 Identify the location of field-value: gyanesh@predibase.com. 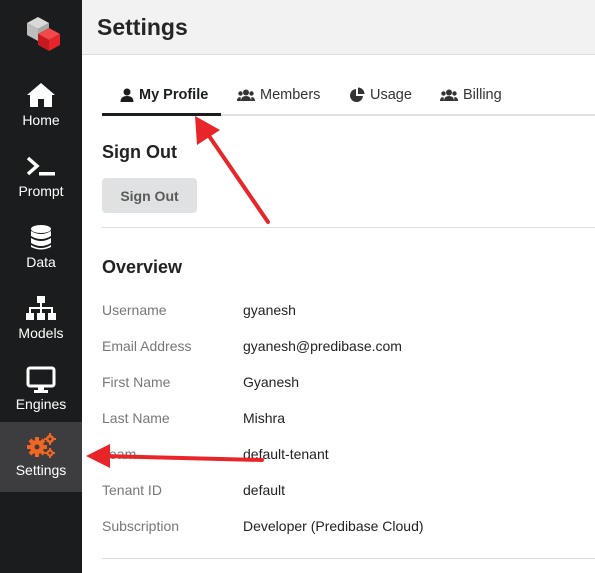
(322, 346).